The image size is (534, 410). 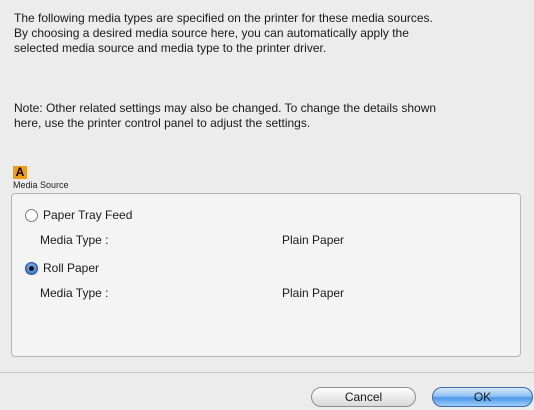 I want to click on ok-button: OK, so click(x=482, y=397).